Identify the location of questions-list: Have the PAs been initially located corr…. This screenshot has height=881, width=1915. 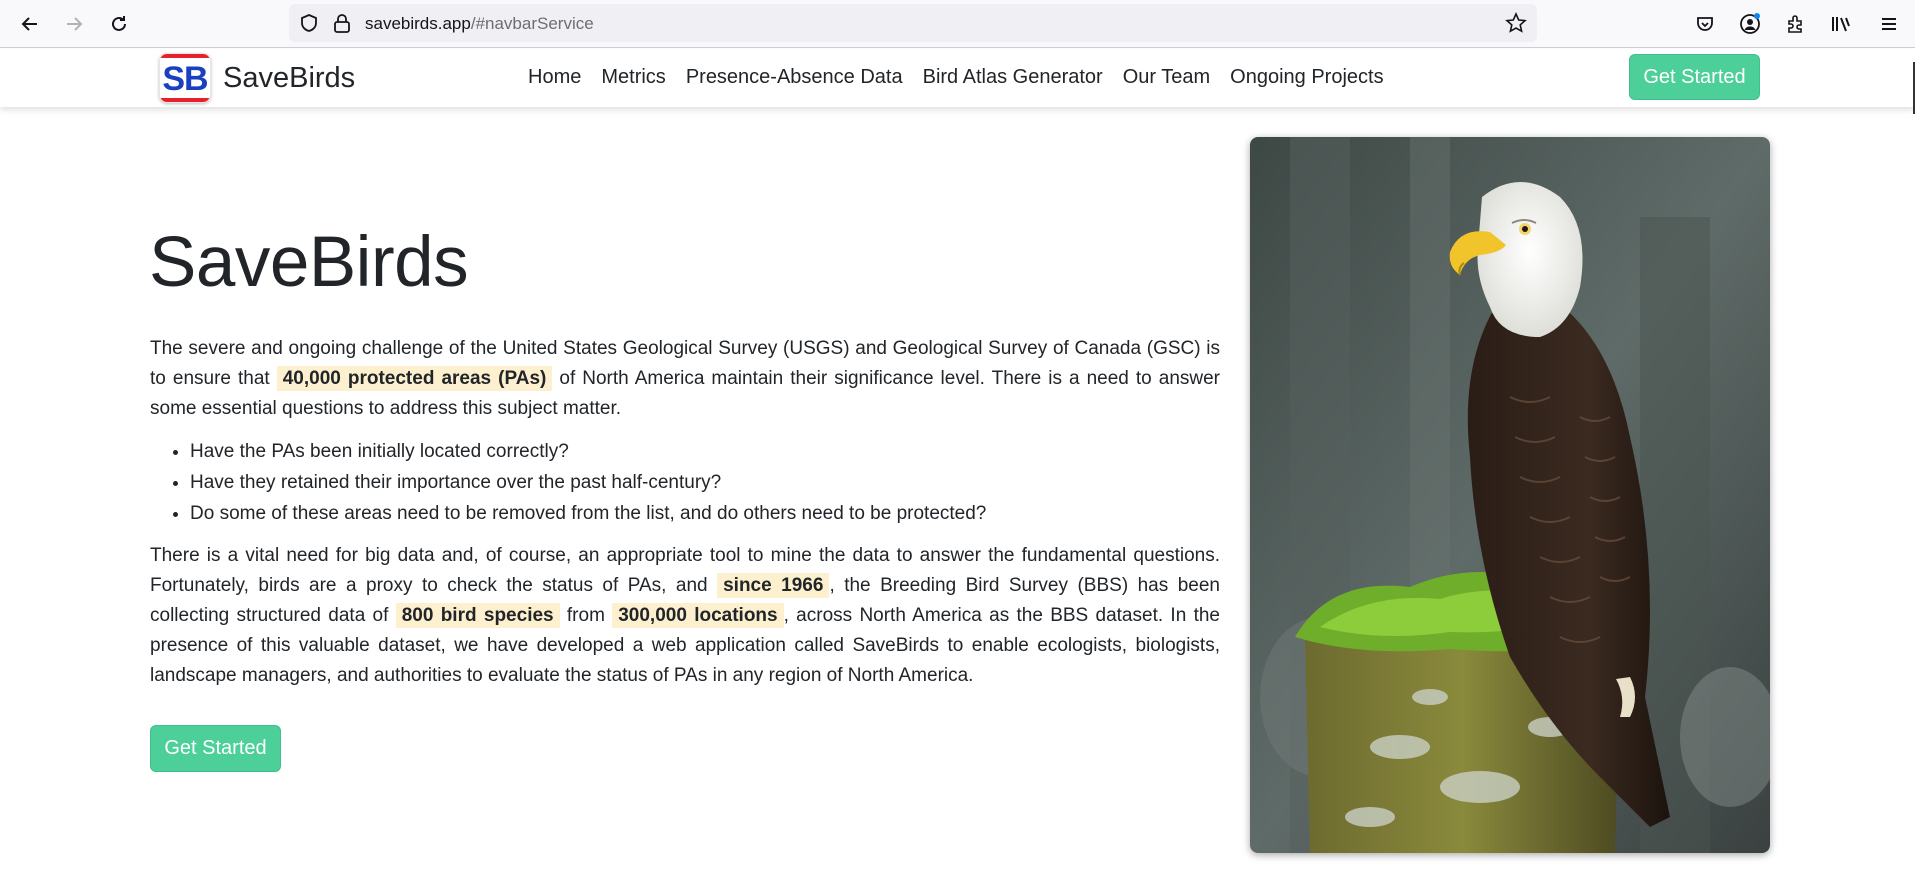
(705, 482).